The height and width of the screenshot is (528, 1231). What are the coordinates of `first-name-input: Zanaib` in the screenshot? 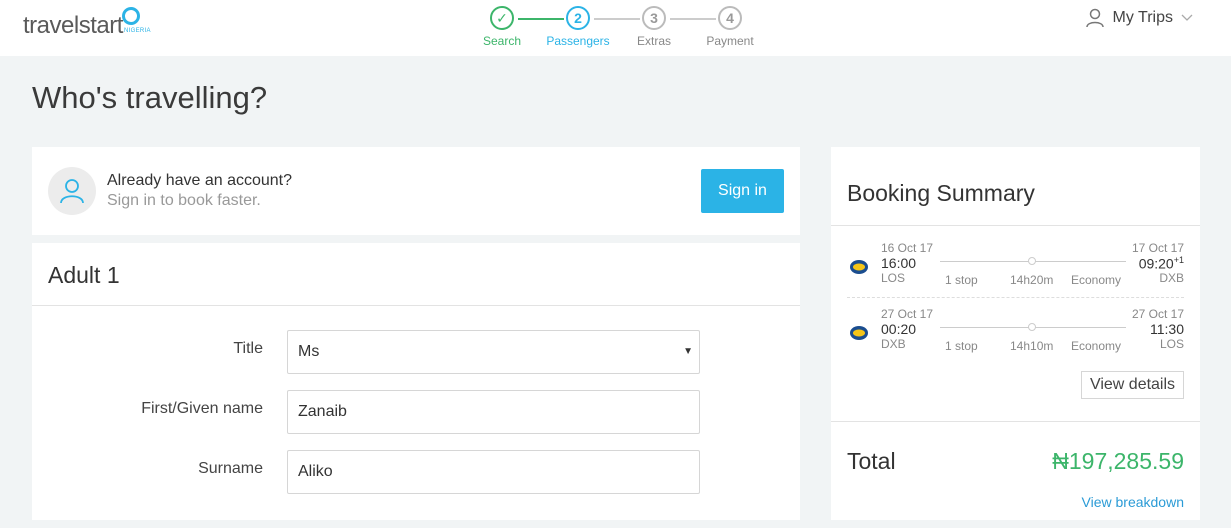 It's located at (493, 412).